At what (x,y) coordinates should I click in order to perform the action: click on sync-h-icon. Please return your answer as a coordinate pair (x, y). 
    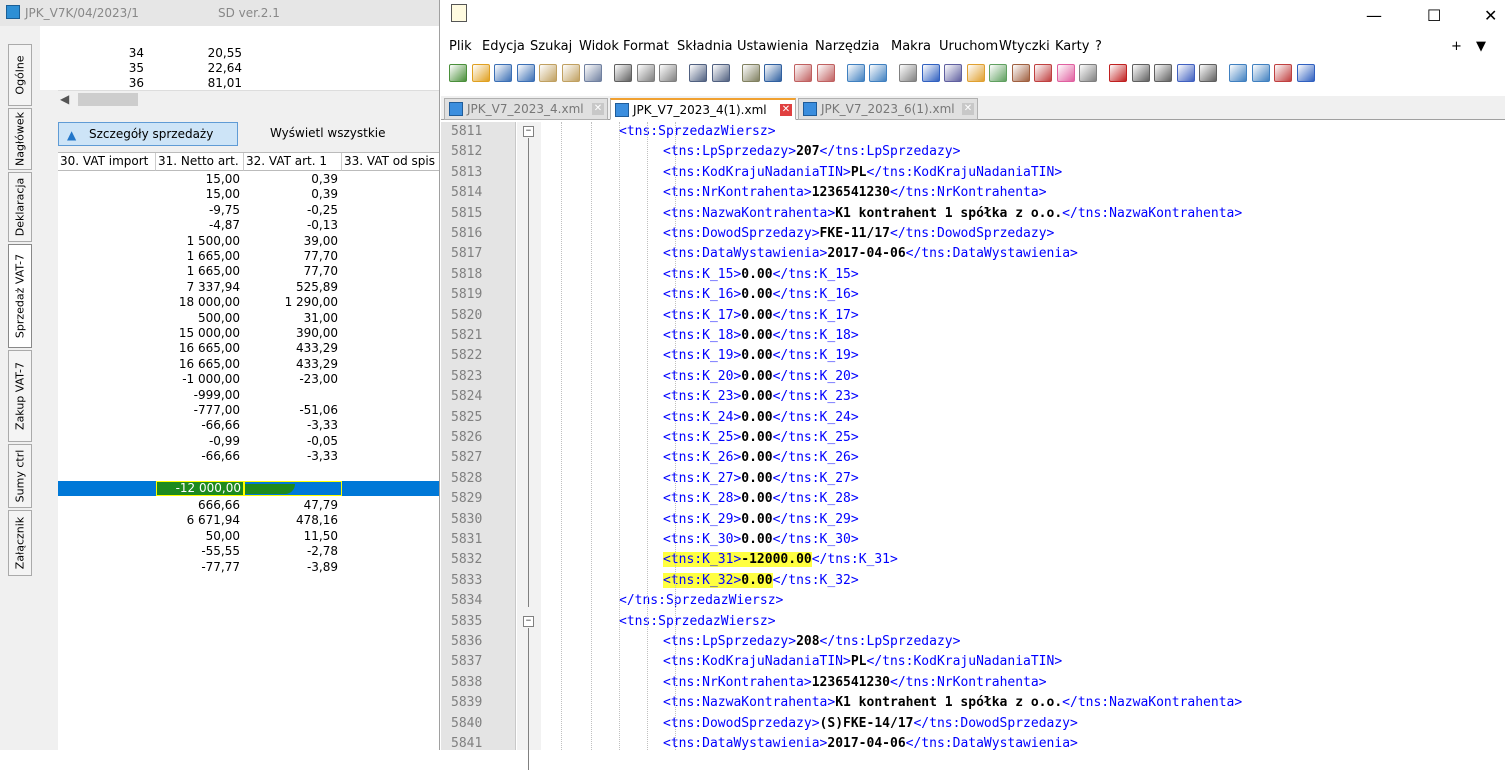
    Looking at the image, I should click on (878, 73).